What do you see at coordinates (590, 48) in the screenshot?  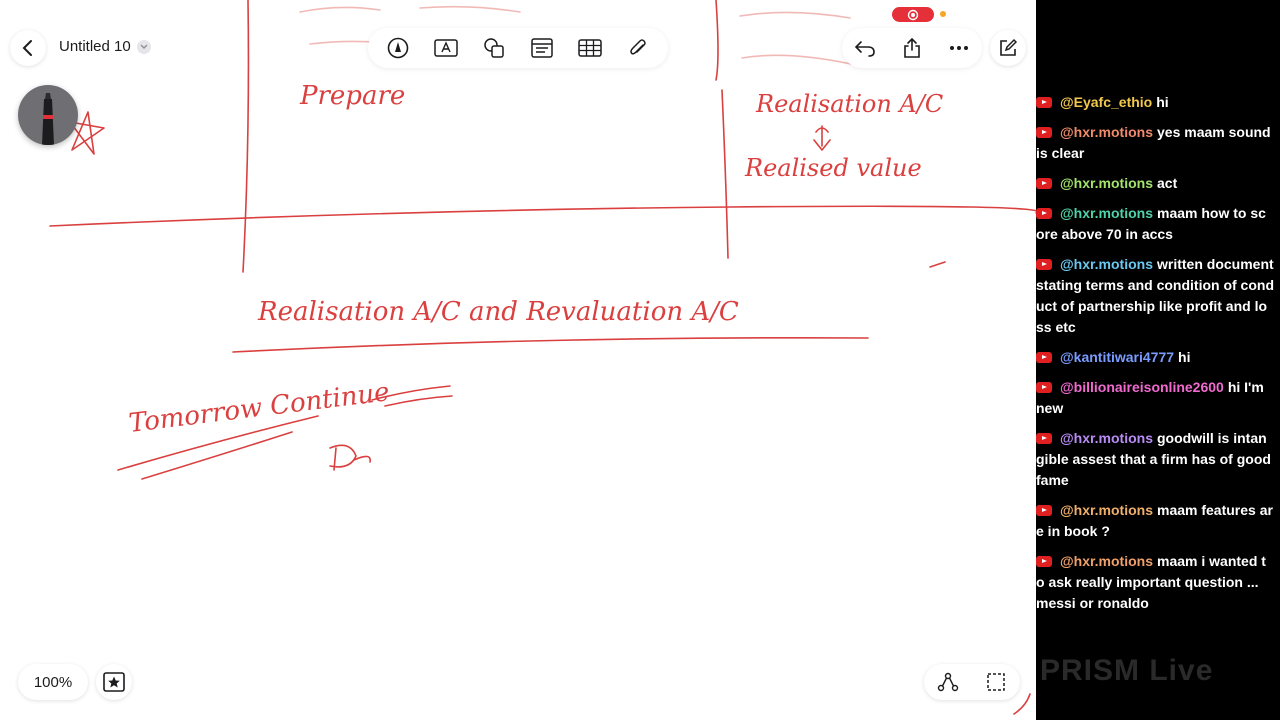 I see `table-icon` at bounding box center [590, 48].